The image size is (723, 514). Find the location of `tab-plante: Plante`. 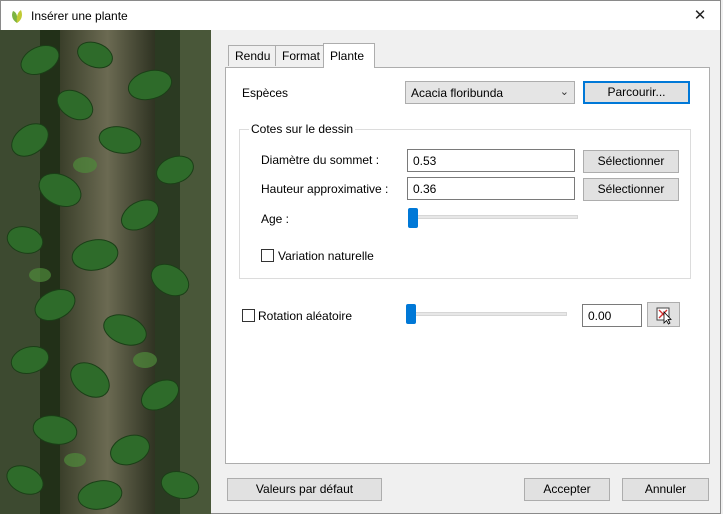

tab-plante: Plante is located at coordinates (349, 55).